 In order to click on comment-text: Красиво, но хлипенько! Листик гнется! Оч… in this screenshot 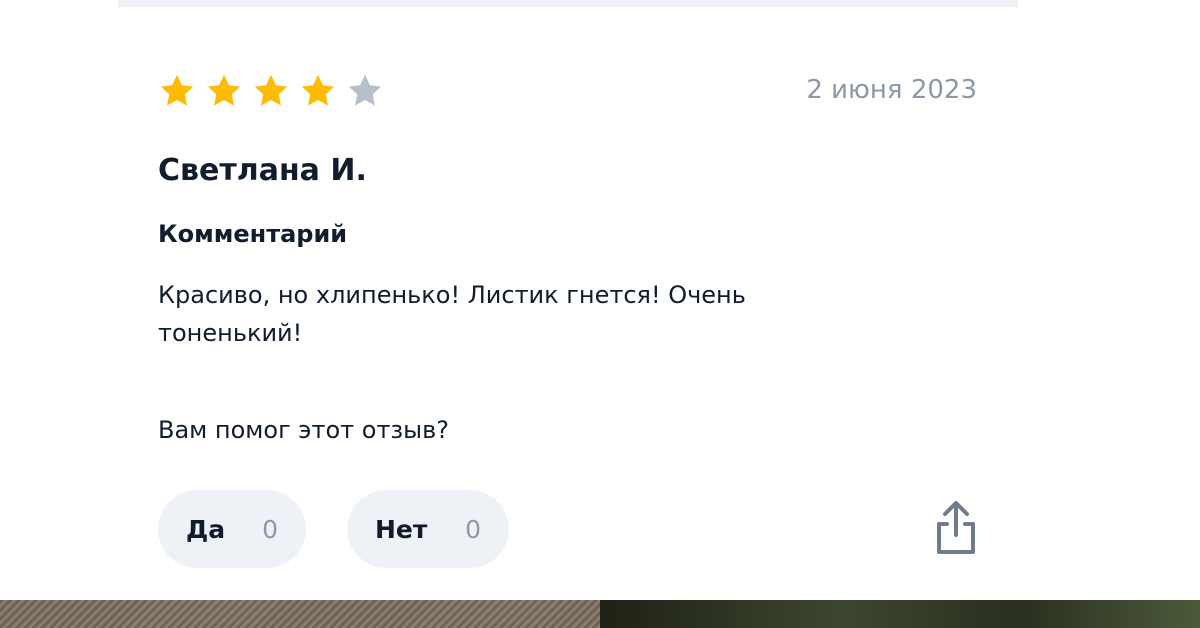, I will do `click(452, 314)`.